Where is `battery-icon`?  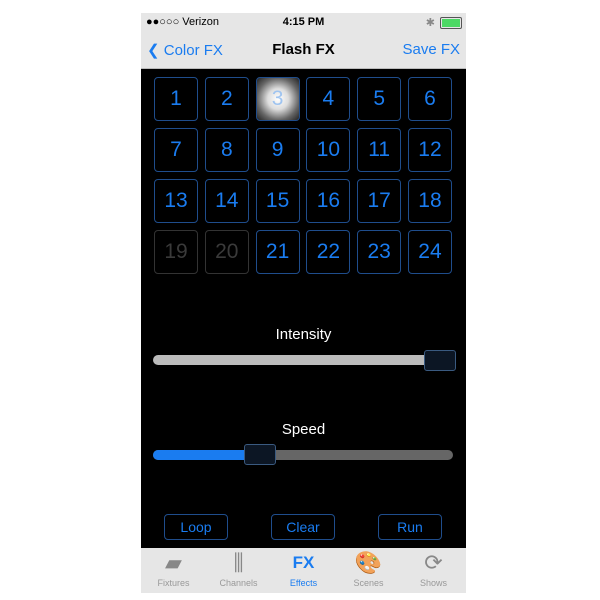 battery-icon is located at coordinates (451, 22).